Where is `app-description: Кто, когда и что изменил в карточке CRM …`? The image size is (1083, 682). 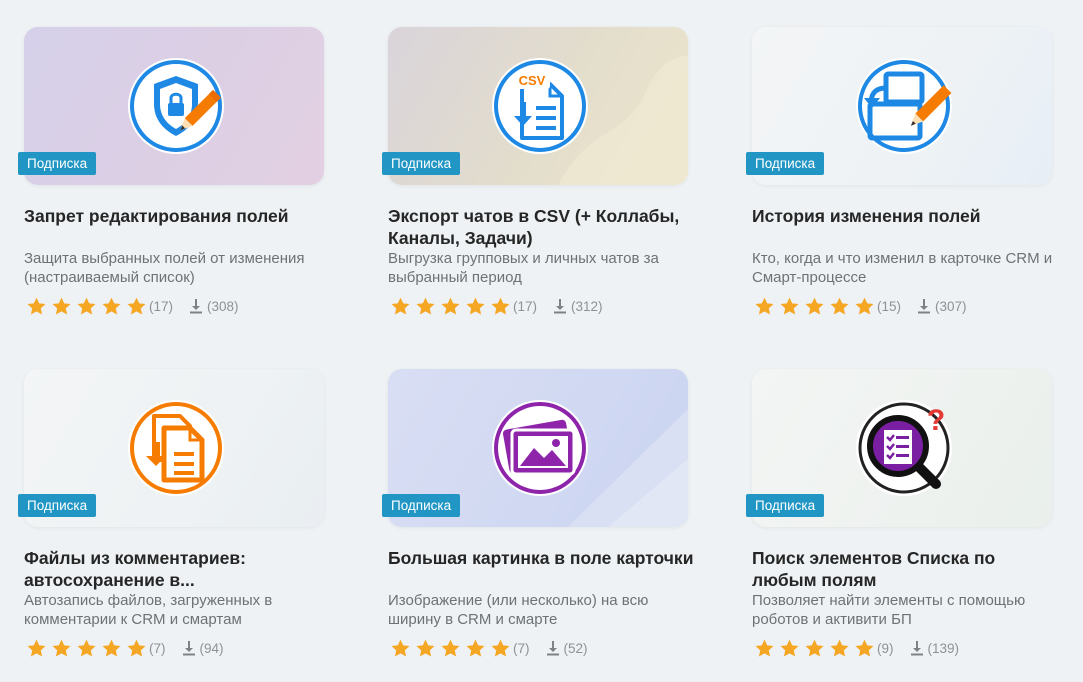
app-description: Кто, когда и что изменил в карточке CRM … is located at coordinates (902, 268).